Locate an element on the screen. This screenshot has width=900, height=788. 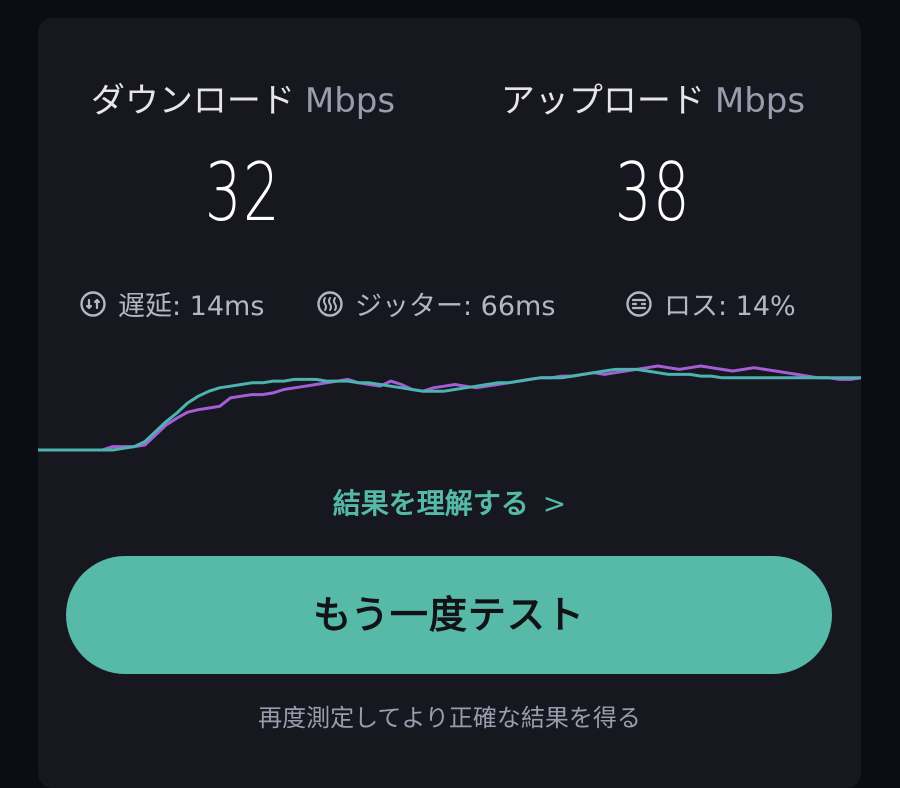
upload-value: 38 is located at coordinates (653, 192).